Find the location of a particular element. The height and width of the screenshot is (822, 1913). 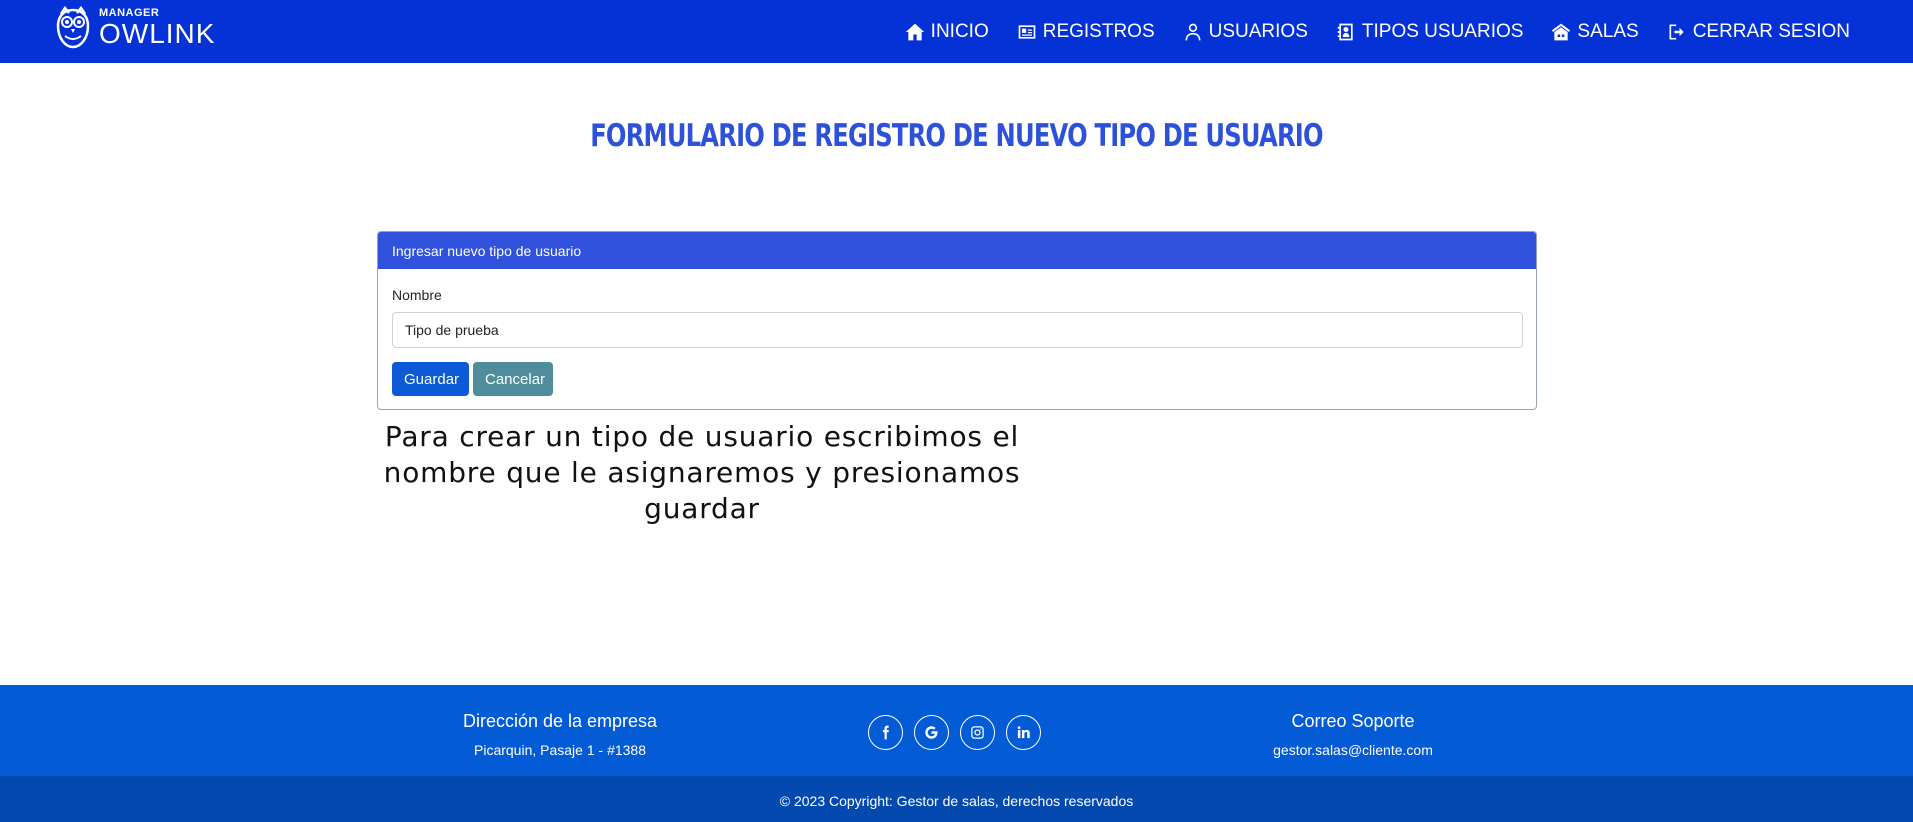

building-icon is located at coordinates (1561, 31).